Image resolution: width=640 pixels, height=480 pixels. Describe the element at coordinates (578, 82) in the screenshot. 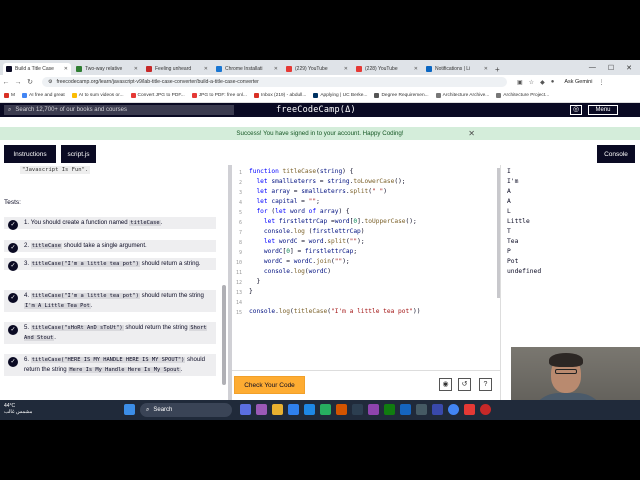

I see `ask-gemini-button: Ask Gemini` at that location.